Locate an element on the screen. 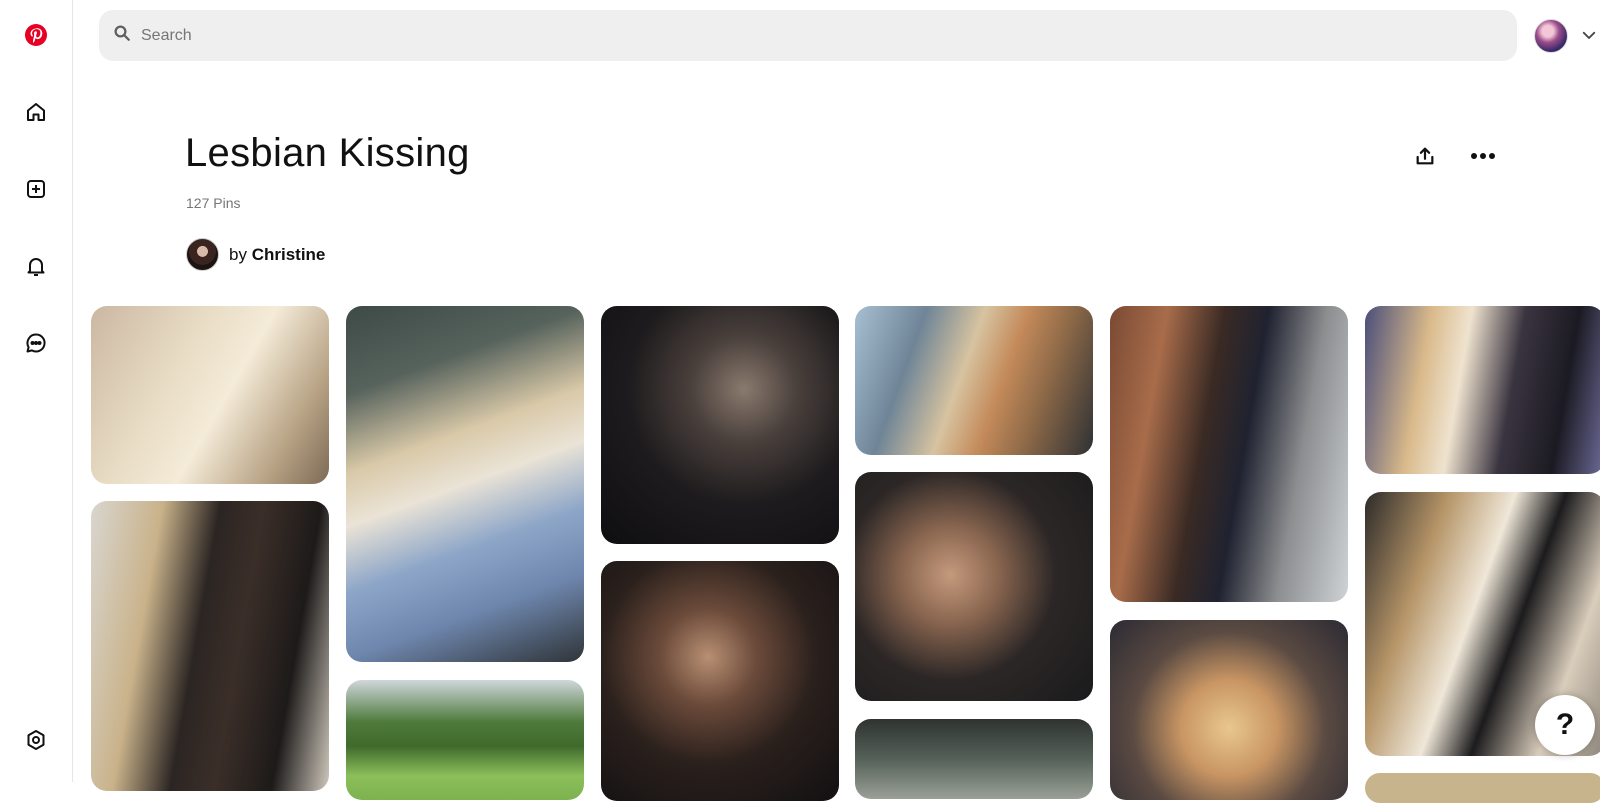 This screenshot has height=803, width=1600. board-title: Lesbian Kissing is located at coordinates (327, 153).